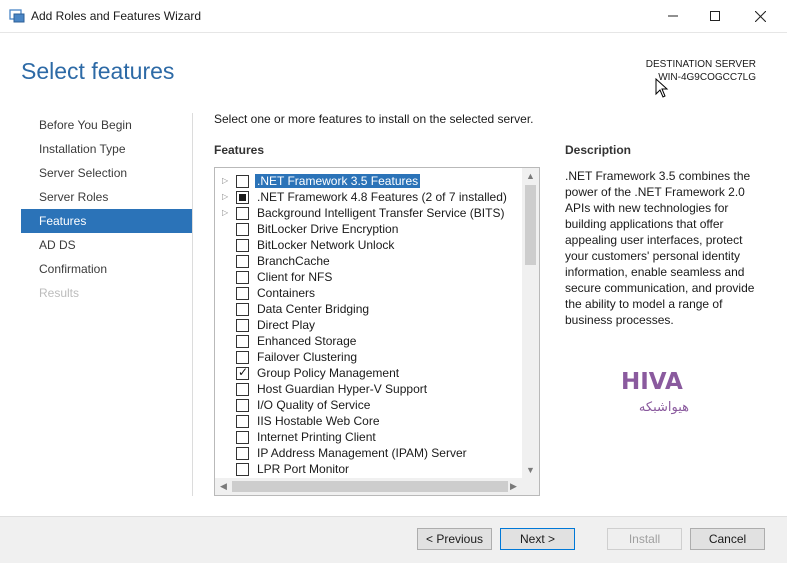 This screenshot has height=563, width=787. What do you see at coordinates (313, 405) in the screenshot?
I see `feature-label: I/O Quality of Service` at bounding box center [313, 405].